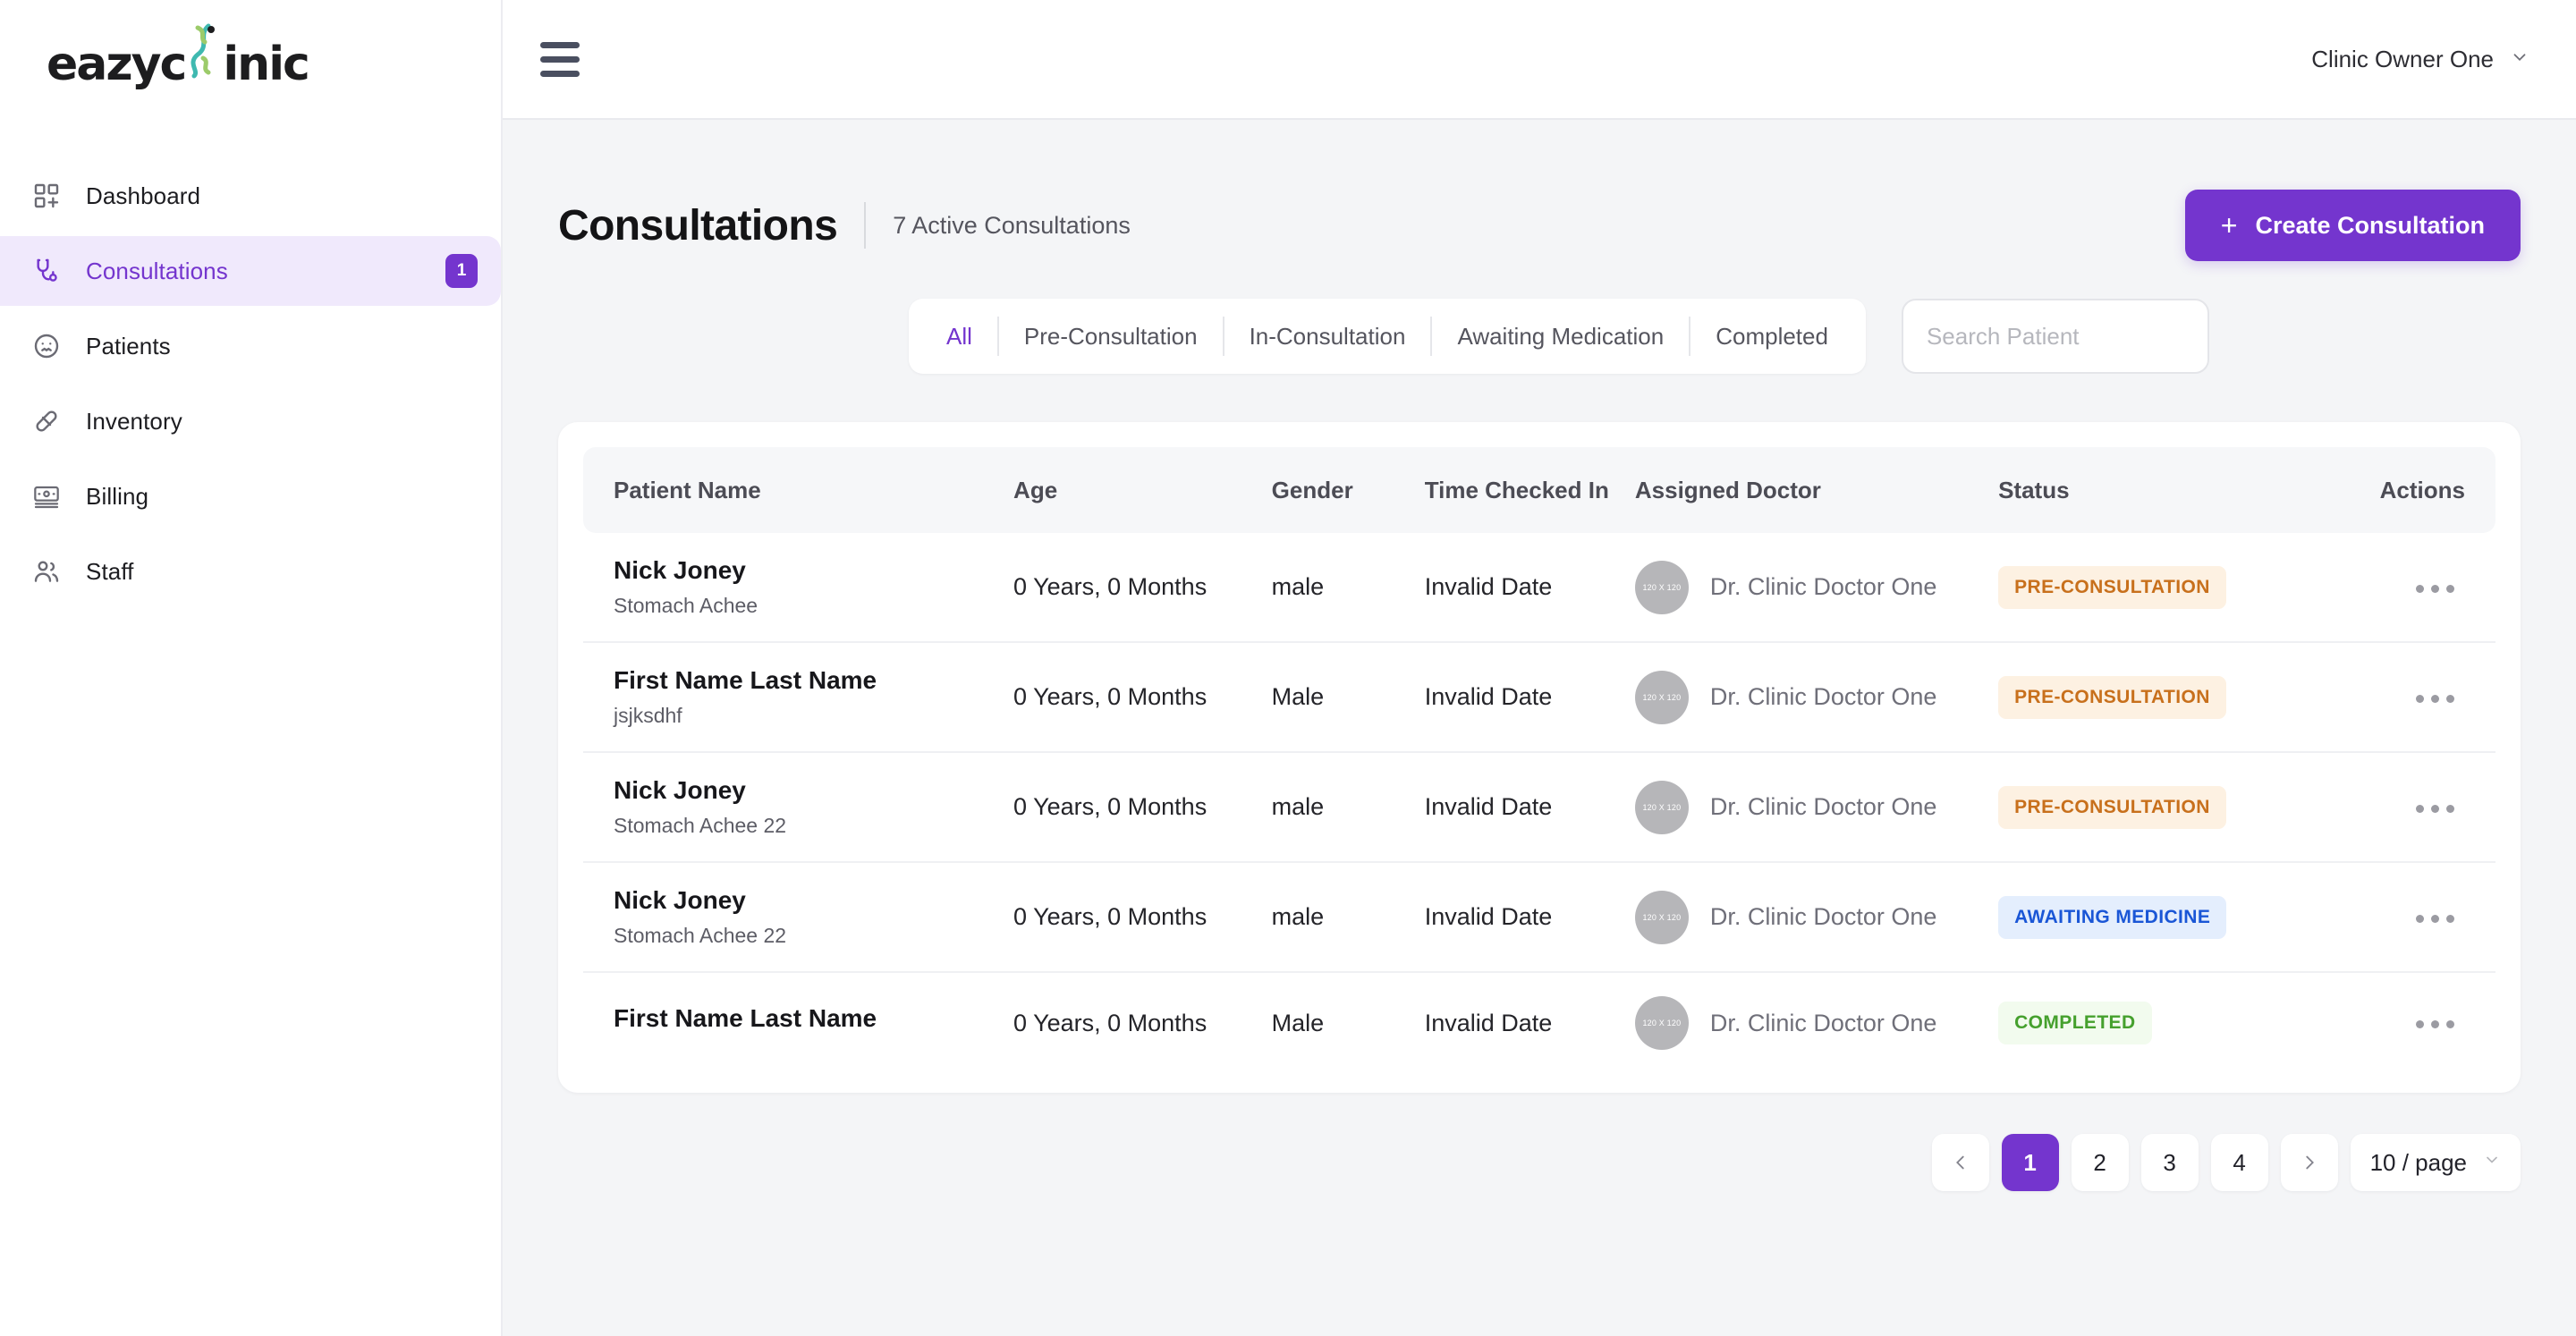 This screenshot has width=2576, height=1336. I want to click on dashboard-grid-icon, so click(46, 196).